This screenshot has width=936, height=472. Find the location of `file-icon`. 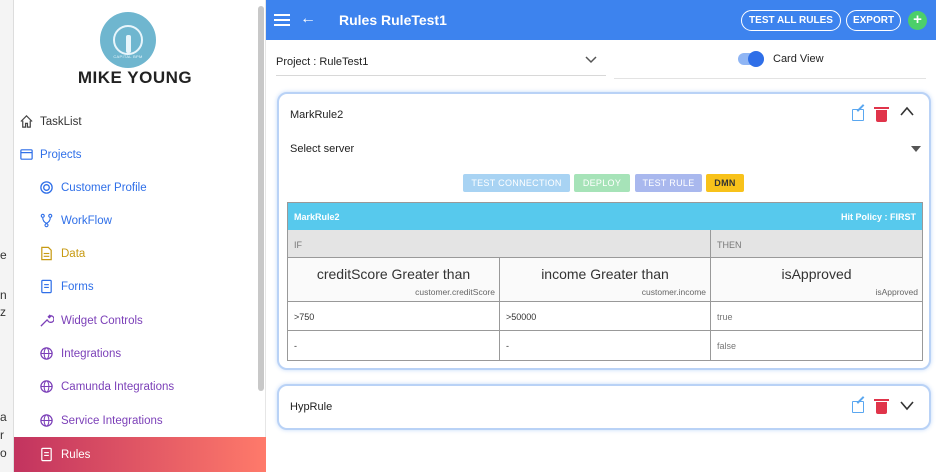

file-icon is located at coordinates (46, 254).